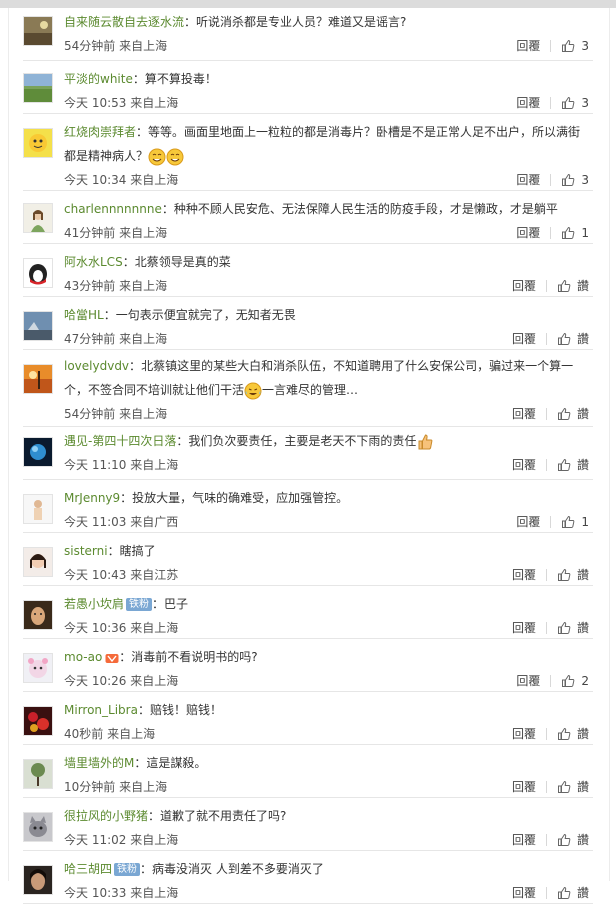 This screenshot has height=905, width=616. I want to click on like-count: 1, so click(585, 233).